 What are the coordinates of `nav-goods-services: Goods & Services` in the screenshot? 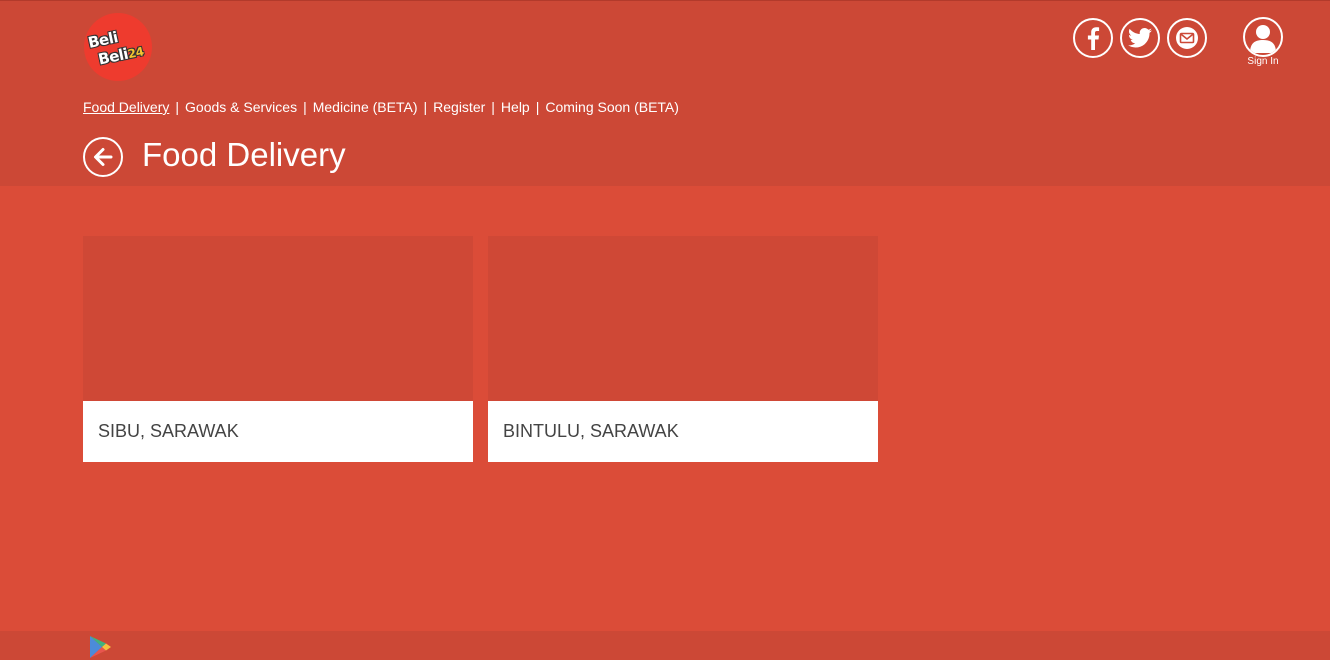 It's located at (241, 107).